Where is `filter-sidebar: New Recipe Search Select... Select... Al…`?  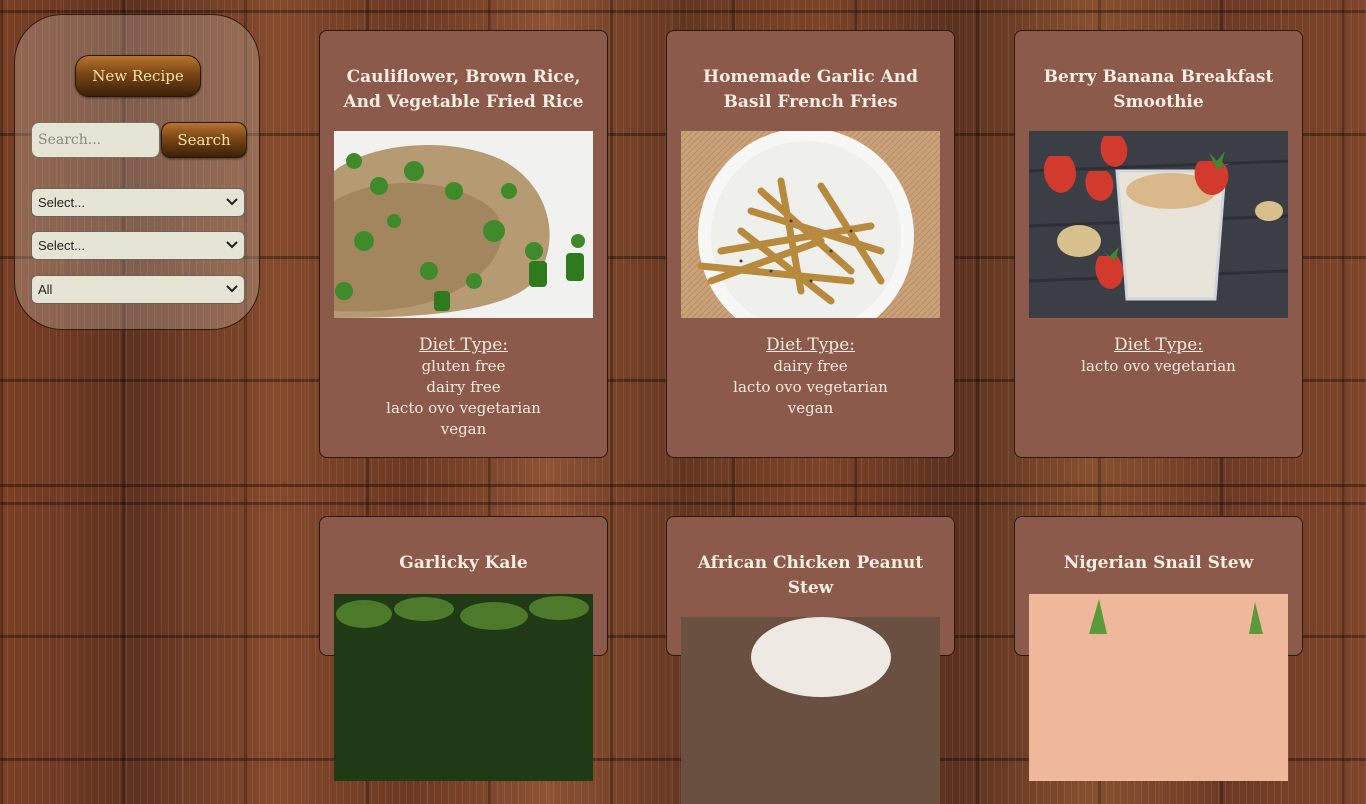
filter-sidebar: New Recipe Search Select... Select... Al… is located at coordinates (137, 172).